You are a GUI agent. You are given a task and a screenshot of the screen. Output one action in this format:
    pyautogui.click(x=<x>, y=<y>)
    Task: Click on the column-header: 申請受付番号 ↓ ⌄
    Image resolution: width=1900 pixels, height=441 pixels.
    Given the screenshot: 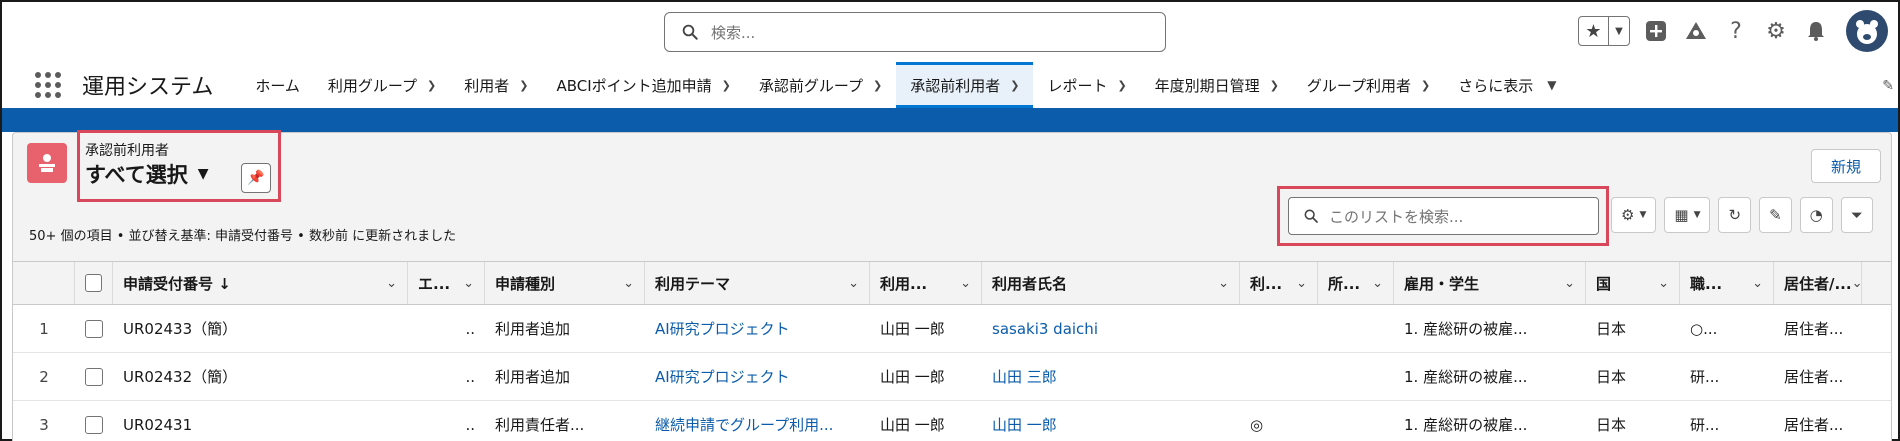 What is the action you would take?
    pyautogui.click(x=260, y=283)
    